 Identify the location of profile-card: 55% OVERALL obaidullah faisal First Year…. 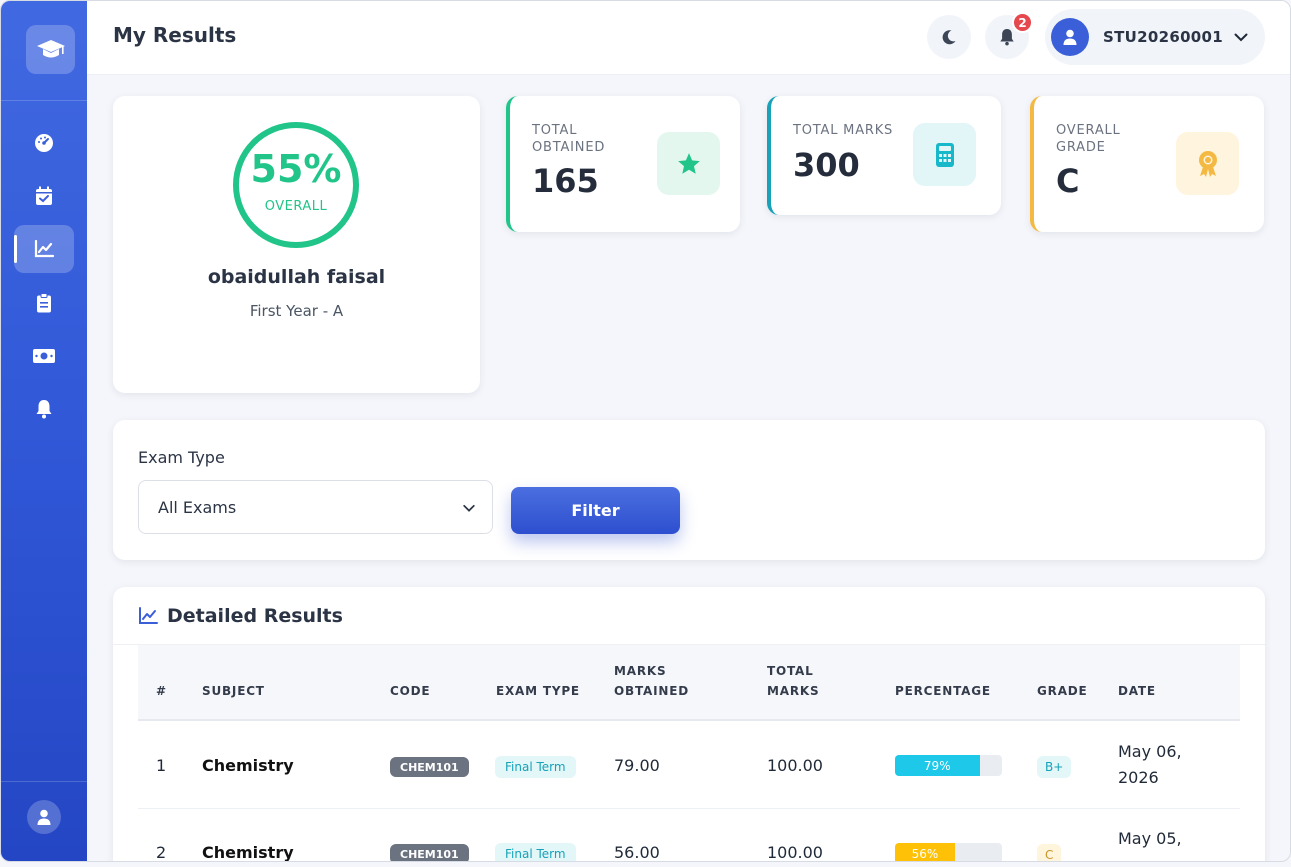
(296, 244).